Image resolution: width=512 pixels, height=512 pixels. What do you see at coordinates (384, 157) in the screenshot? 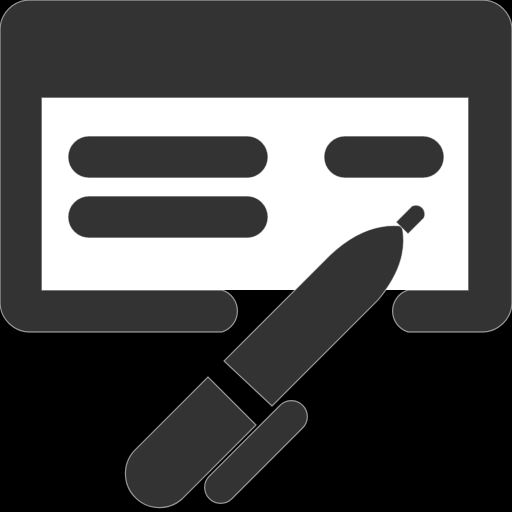
I see `check-line-top-right` at bounding box center [384, 157].